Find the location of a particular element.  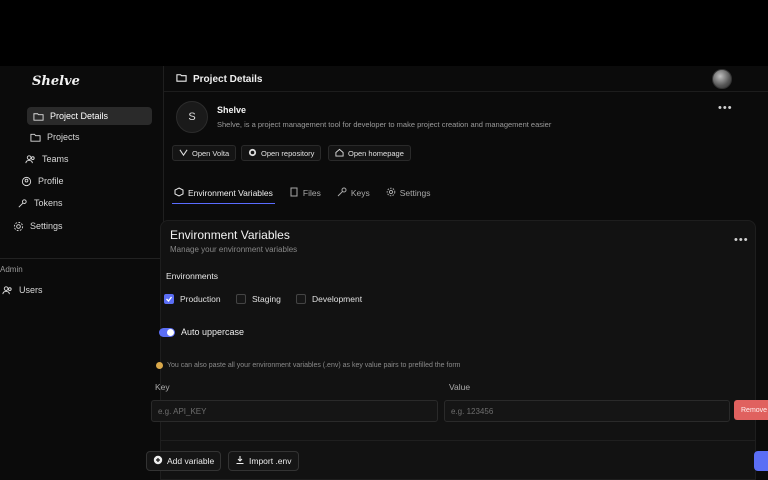

sidebar-item-label: Teams is located at coordinates (55, 159).